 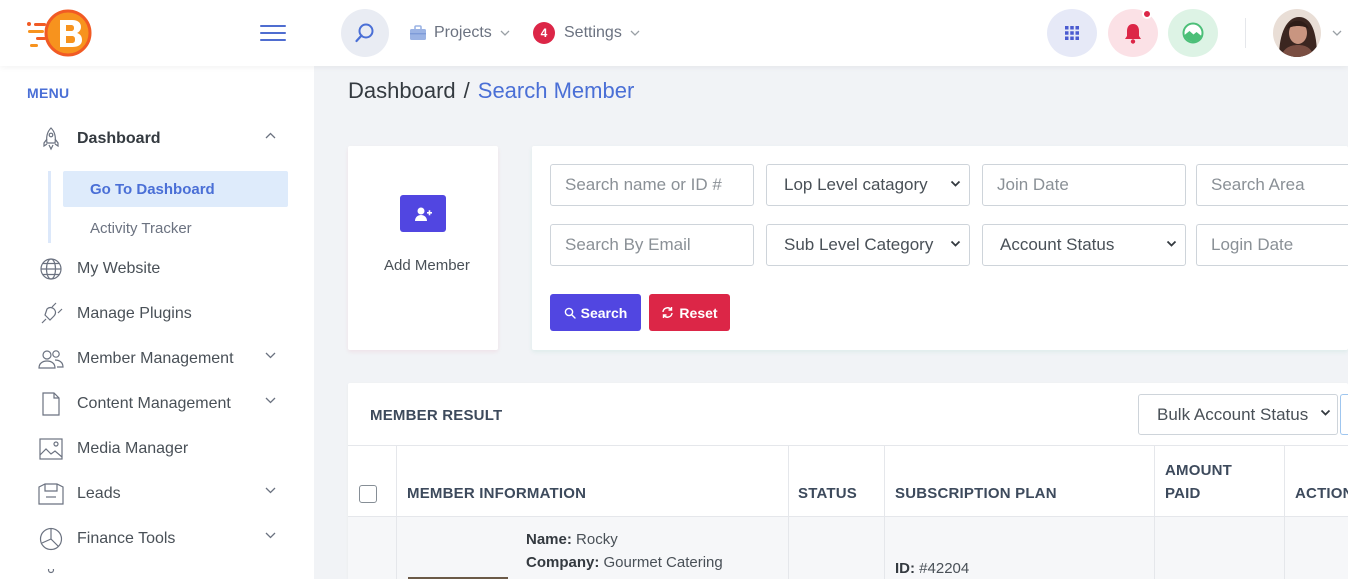 I want to click on search-button: Search, so click(x=595, y=312).